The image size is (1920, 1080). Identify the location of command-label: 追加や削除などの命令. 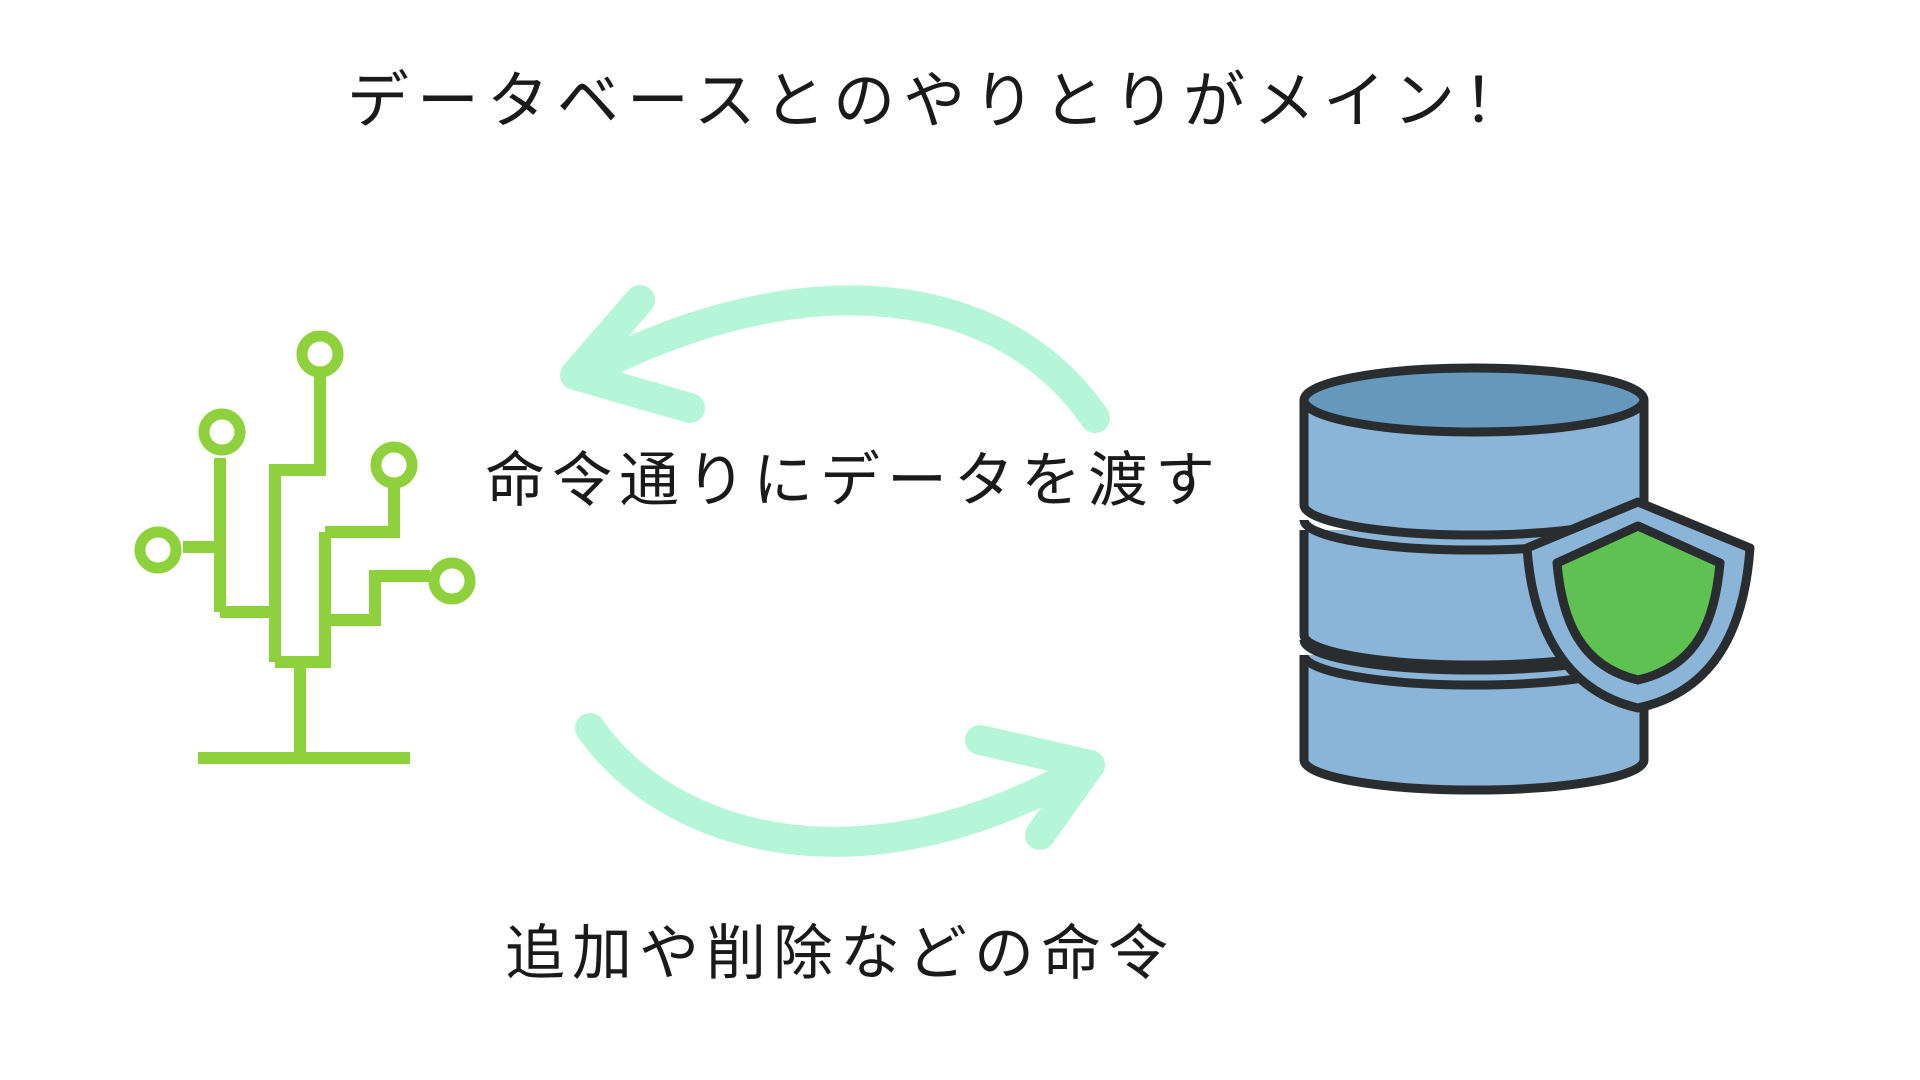
(840, 954).